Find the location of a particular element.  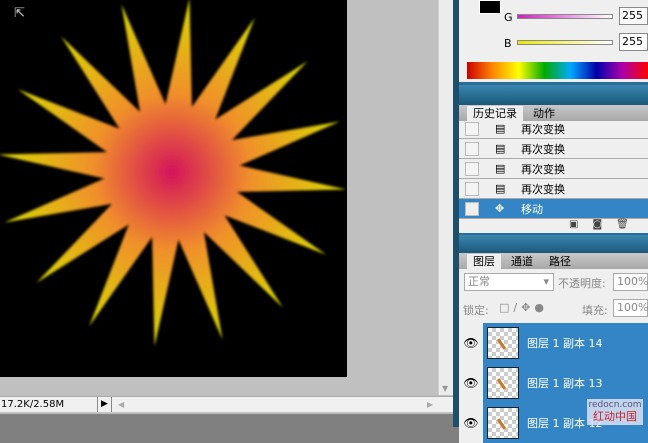

opacity-input: 100% is located at coordinates (630, 282).